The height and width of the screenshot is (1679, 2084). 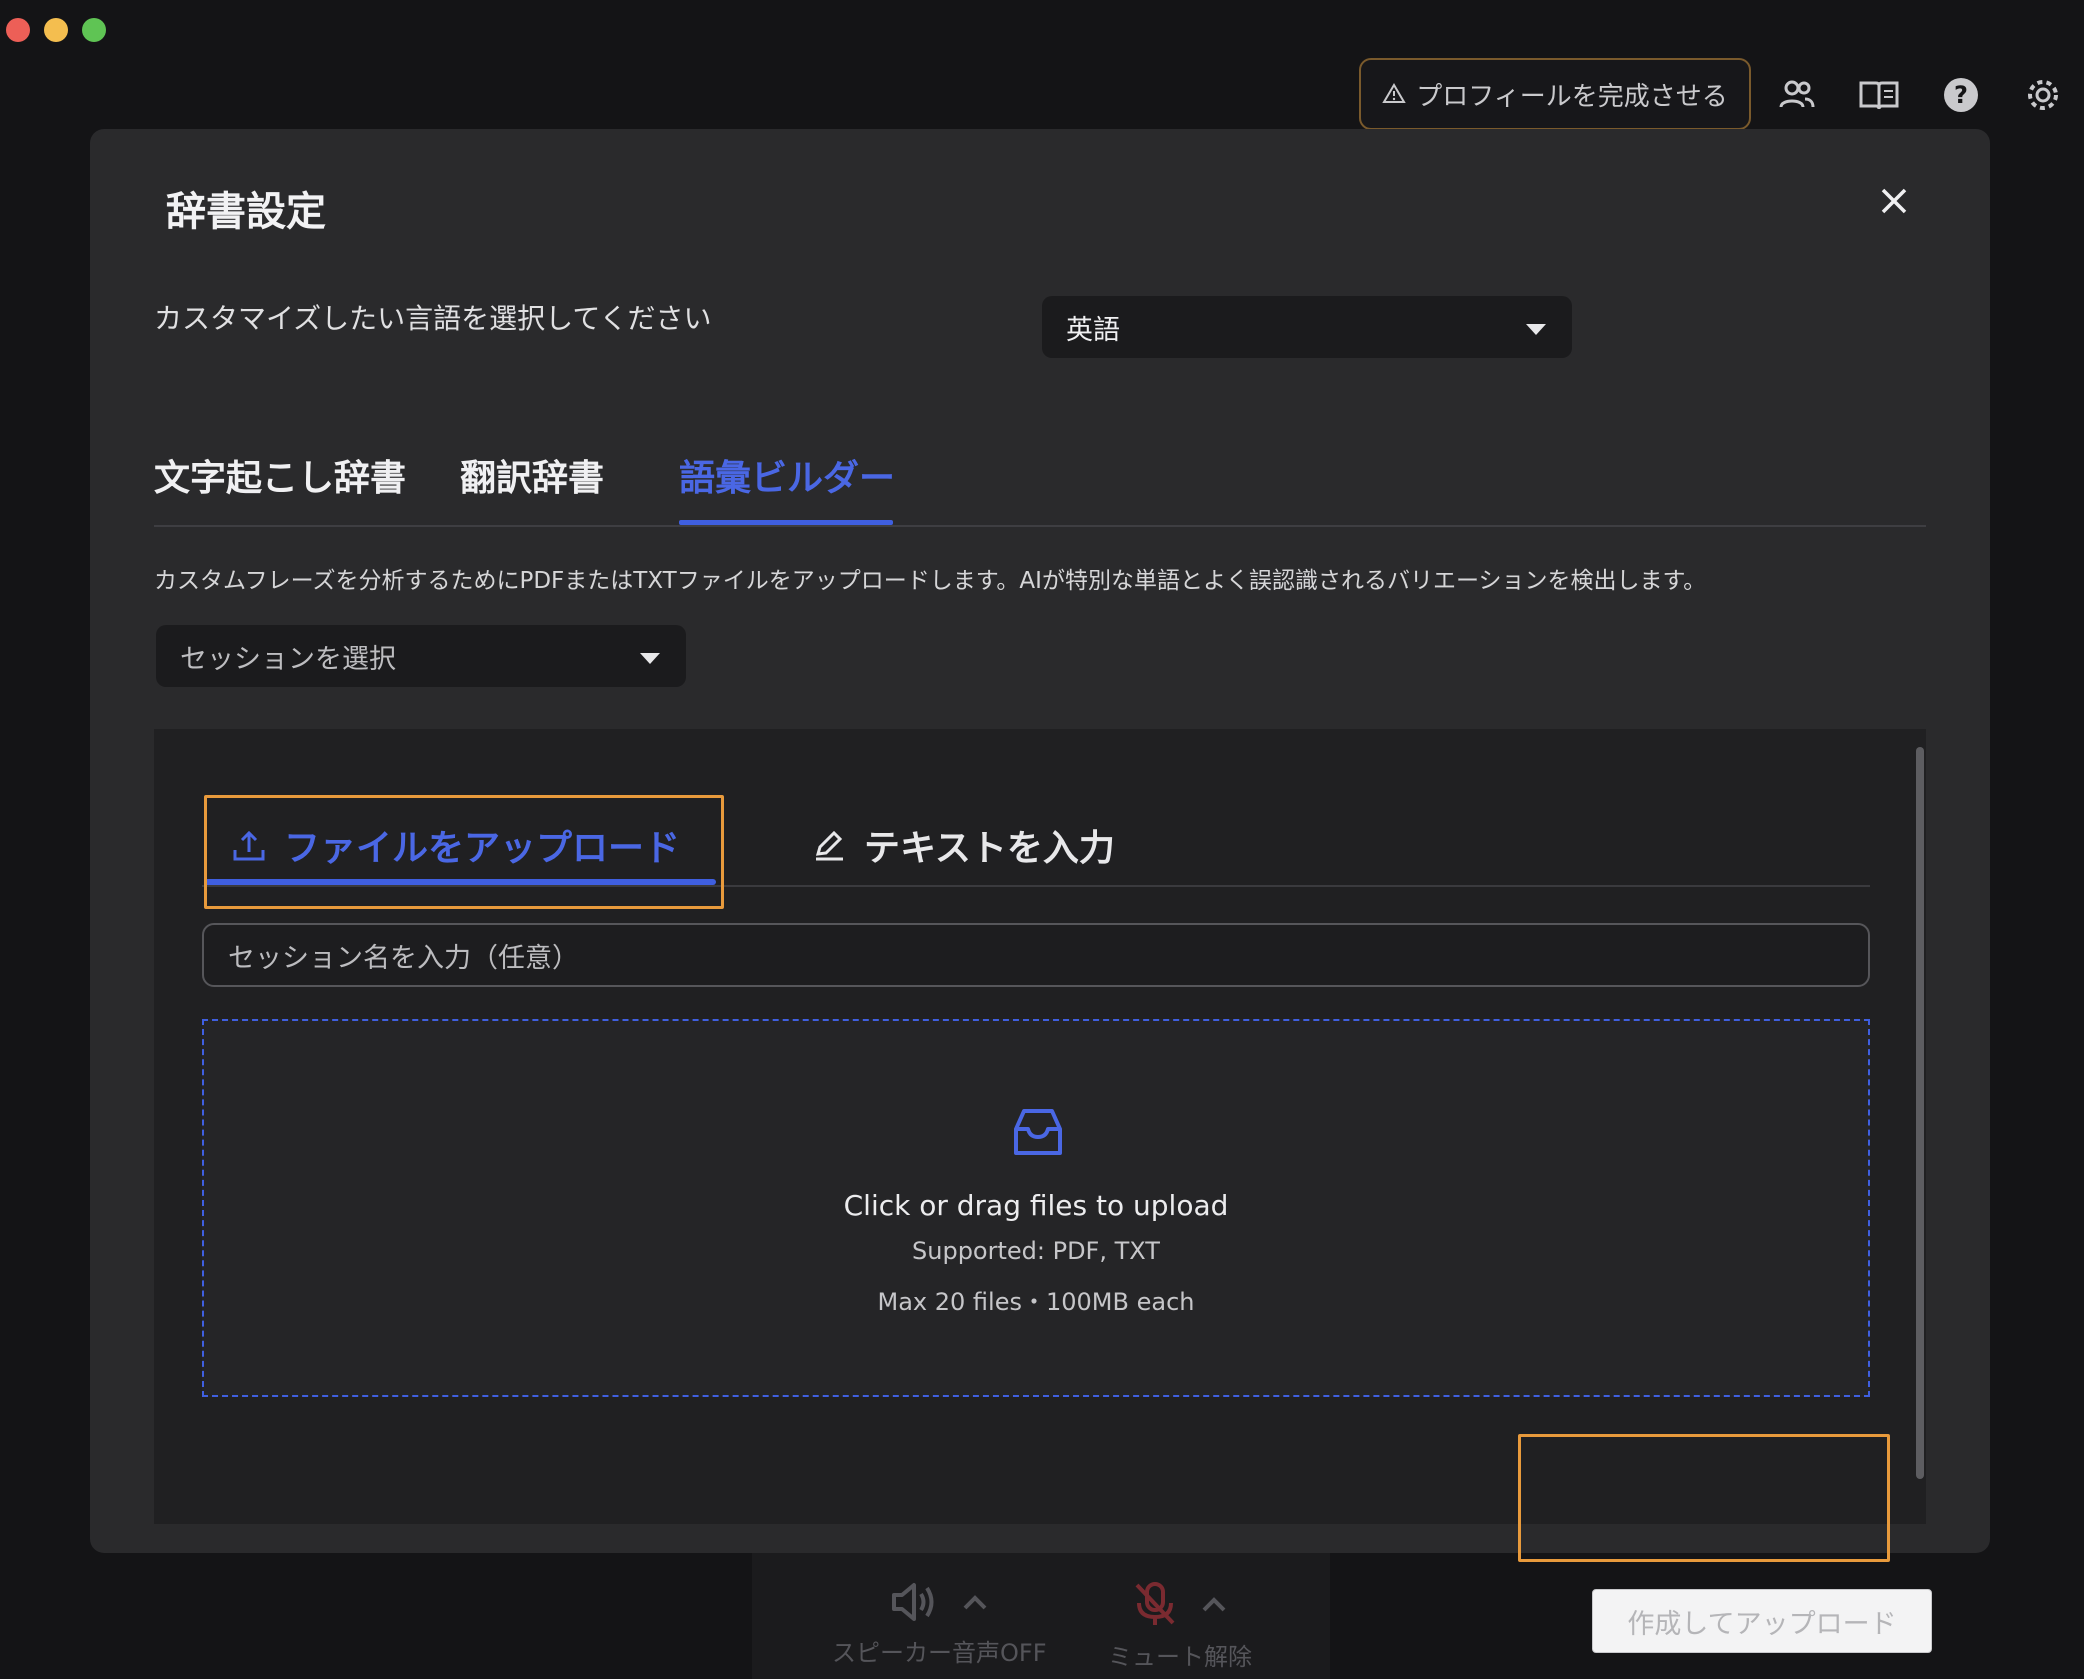 What do you see at coordinates (433, 318) in the screenshot?
I see `language-label: カスタマイズしたい言語を選択してください` at bounding box center [433, 318].